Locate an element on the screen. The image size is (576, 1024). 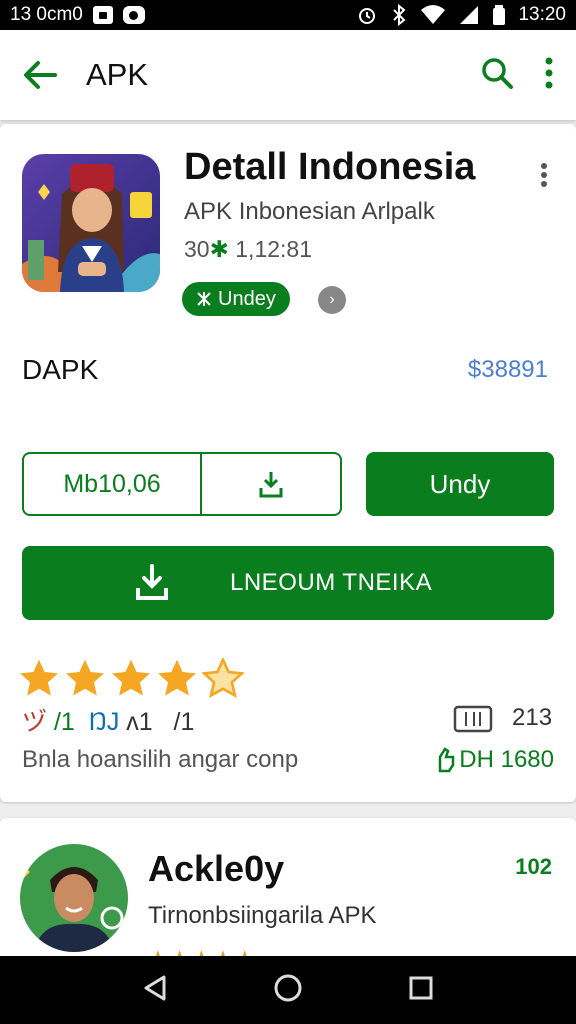
developer-name: Ackle0y is located at coordinates (216, 868).